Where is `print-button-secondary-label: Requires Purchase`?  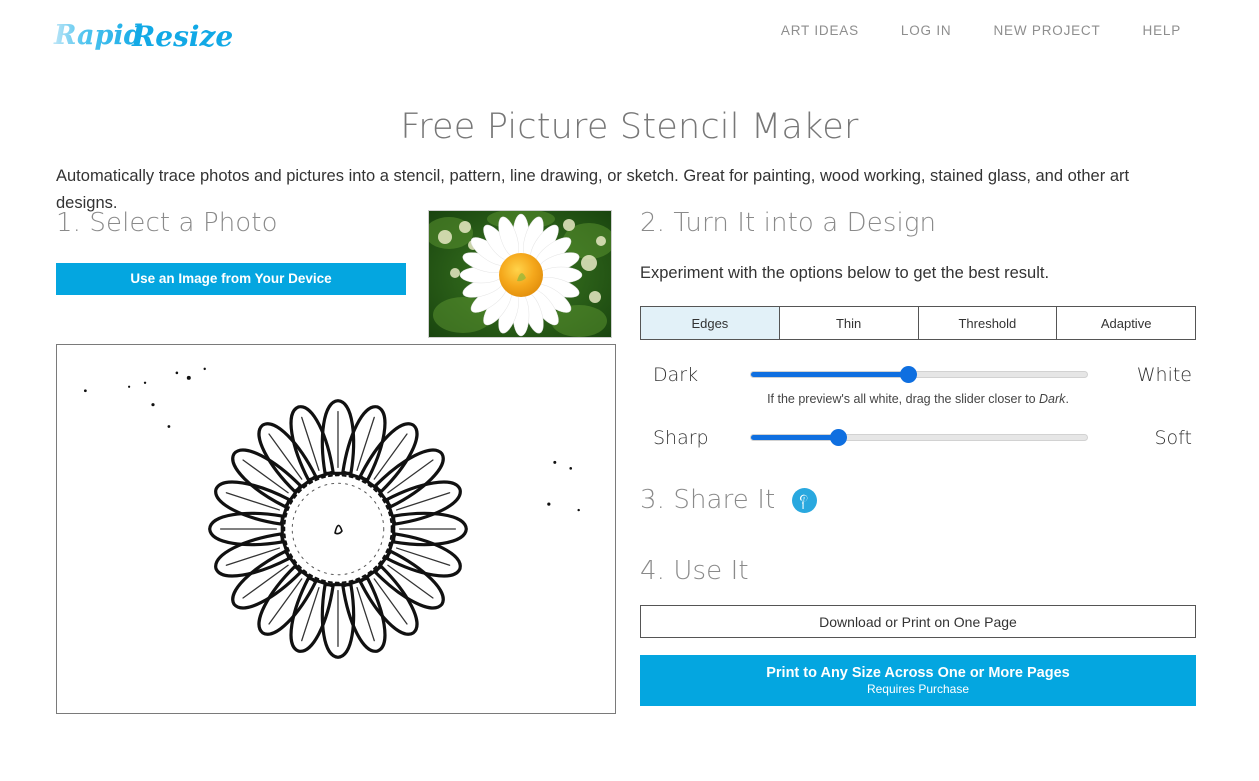
print-button-secondary-label: Requires Purchase is located at coordinates (918, 689).